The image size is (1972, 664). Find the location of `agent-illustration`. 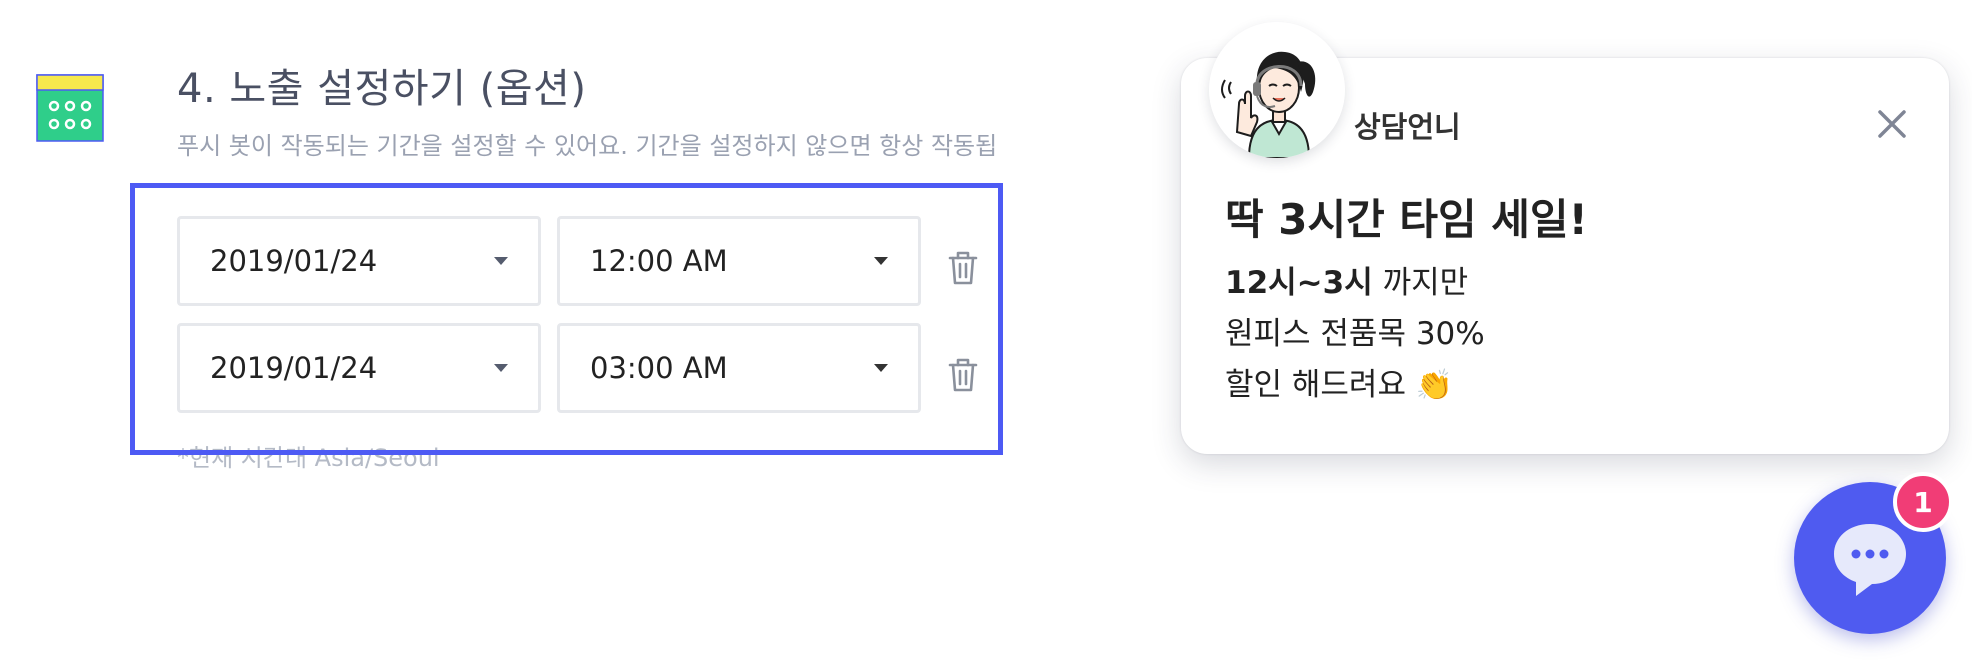

agent-illustration is located at coordinates (1277, 90).